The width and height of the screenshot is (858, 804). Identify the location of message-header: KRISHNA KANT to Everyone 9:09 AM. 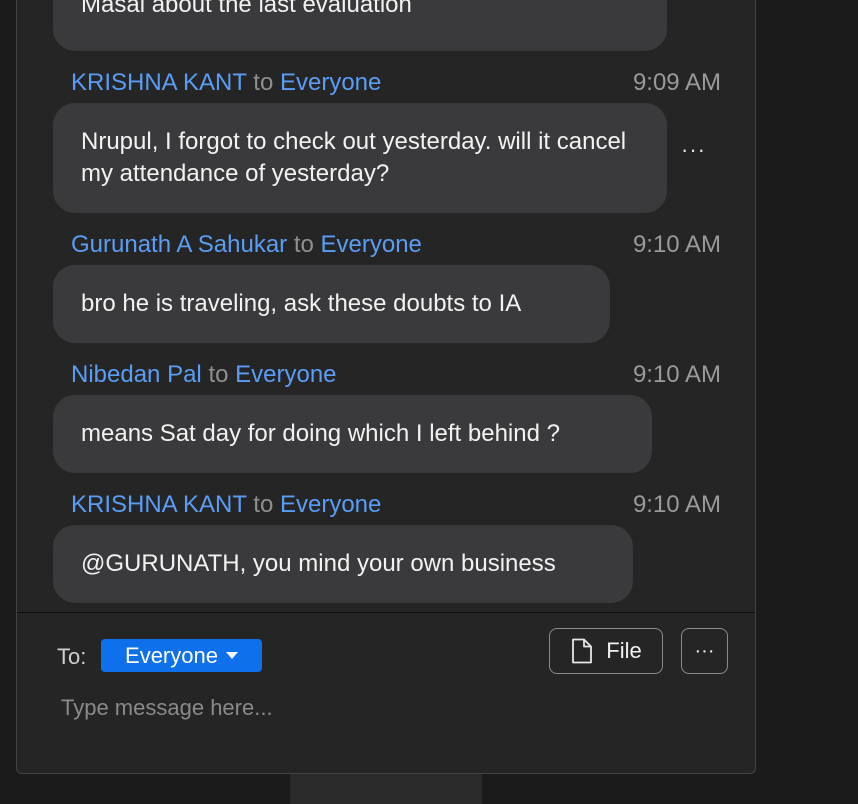
(396, 83).